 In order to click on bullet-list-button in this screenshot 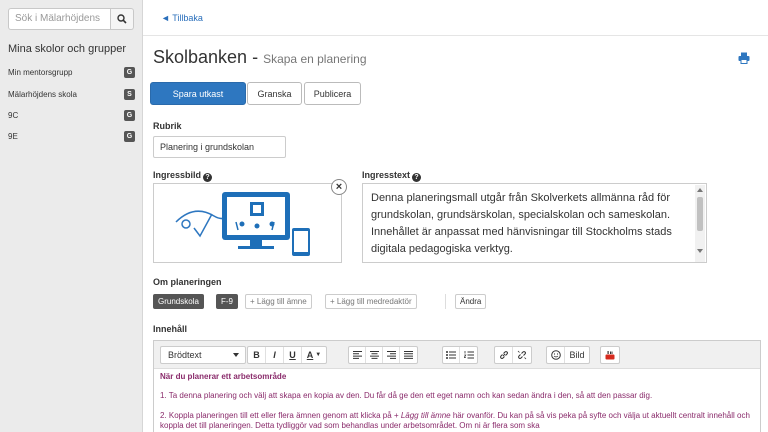, I will do `click(451, 355)`.